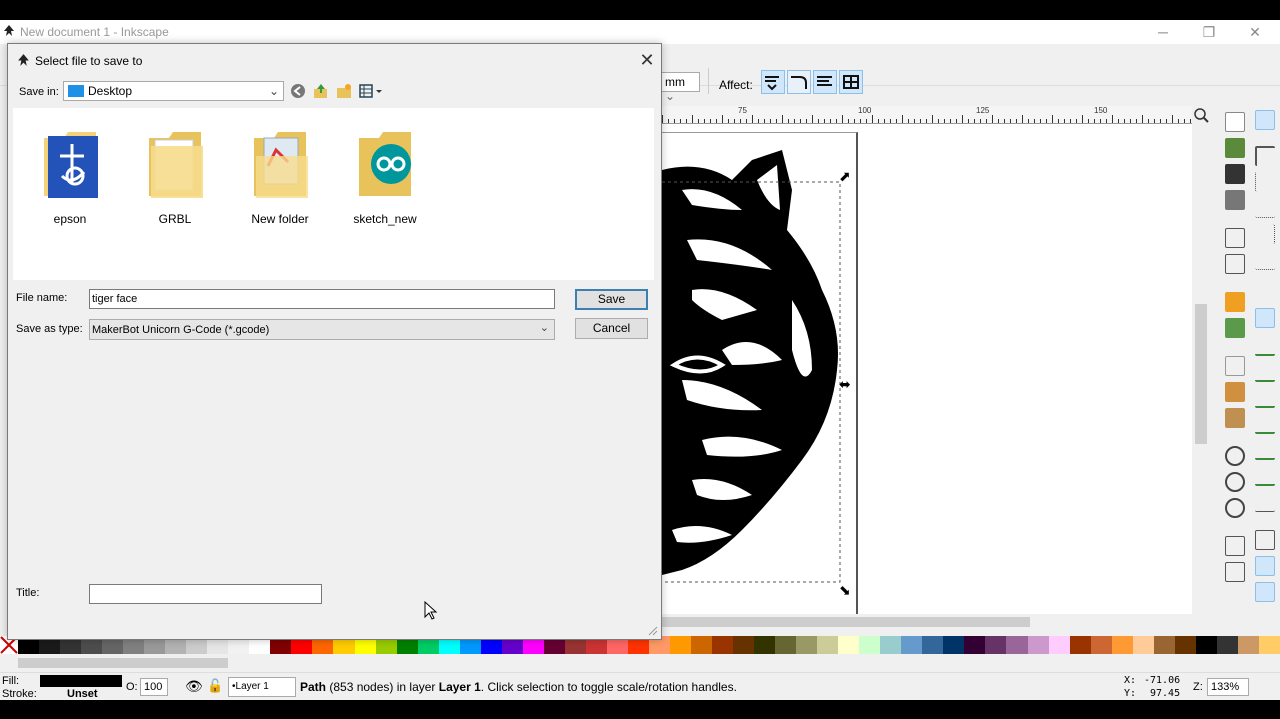 The height and width of the screenshot is (719, 1280). Describe the element at coordinates (322, 329) in the screenshot. I see `save-as-type-select: MakerBot Unicorn G-Code (*.gcode) ⌄` at that location.